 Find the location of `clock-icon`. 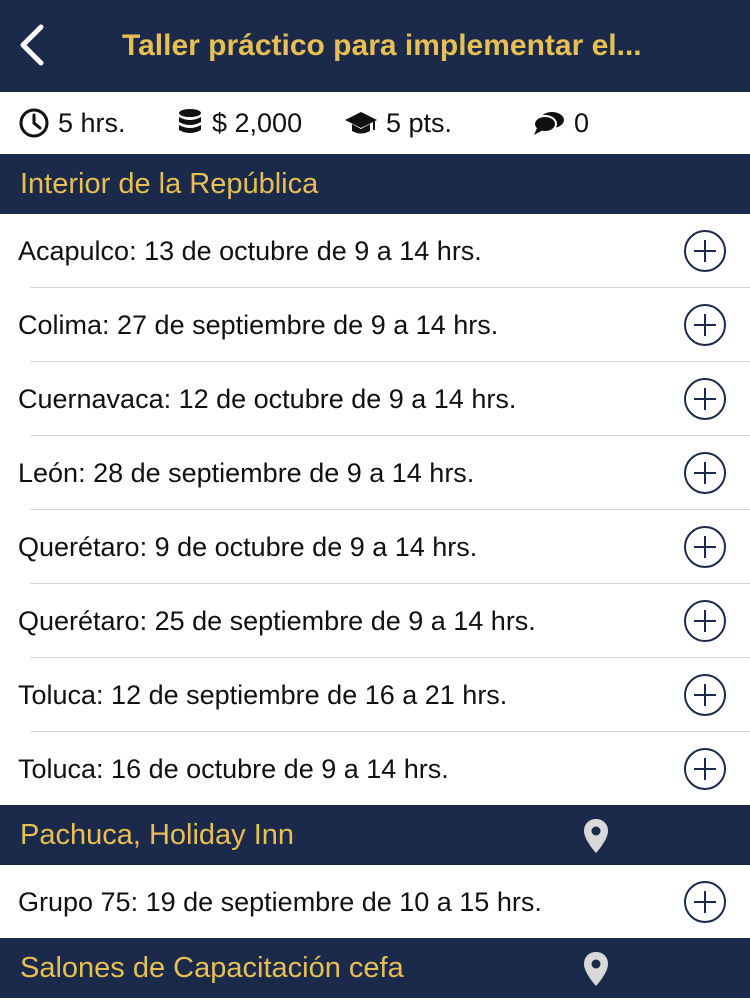

clock-icon is located at coordinates (34, 123).